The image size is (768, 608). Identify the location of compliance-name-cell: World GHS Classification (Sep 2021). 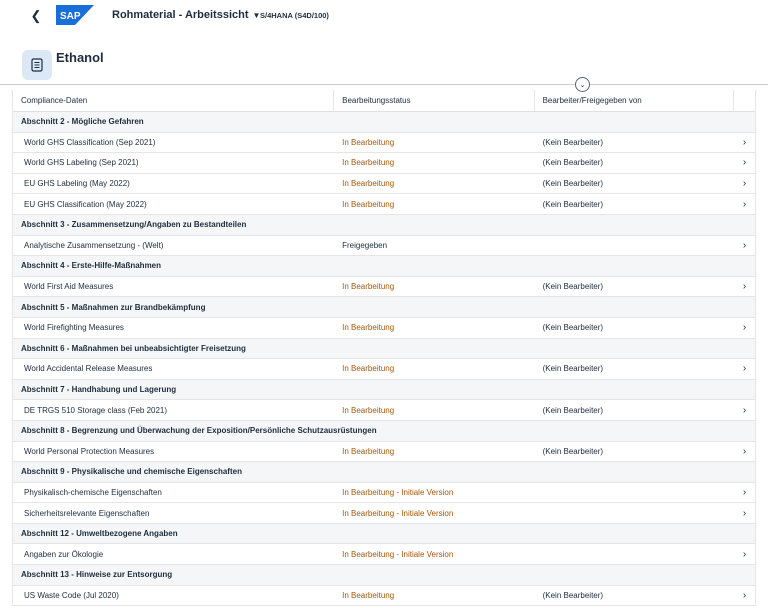
(90, 142).